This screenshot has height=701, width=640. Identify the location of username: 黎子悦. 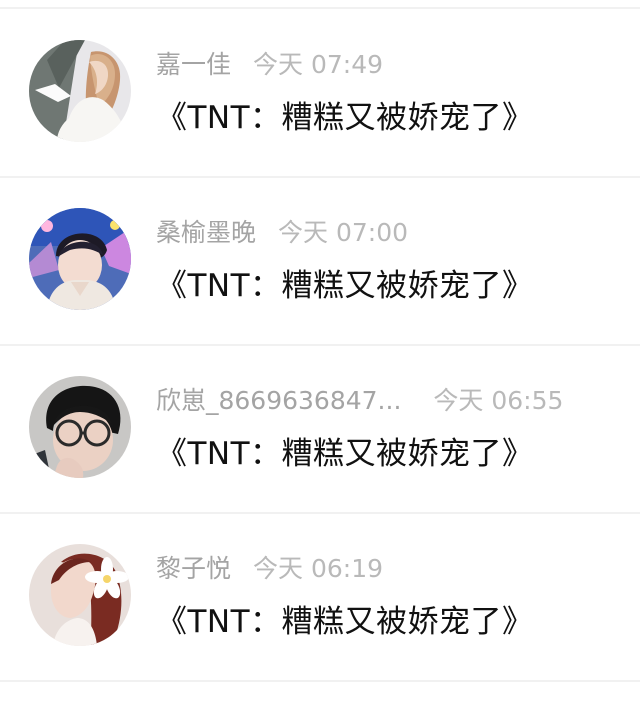
(193, 569).